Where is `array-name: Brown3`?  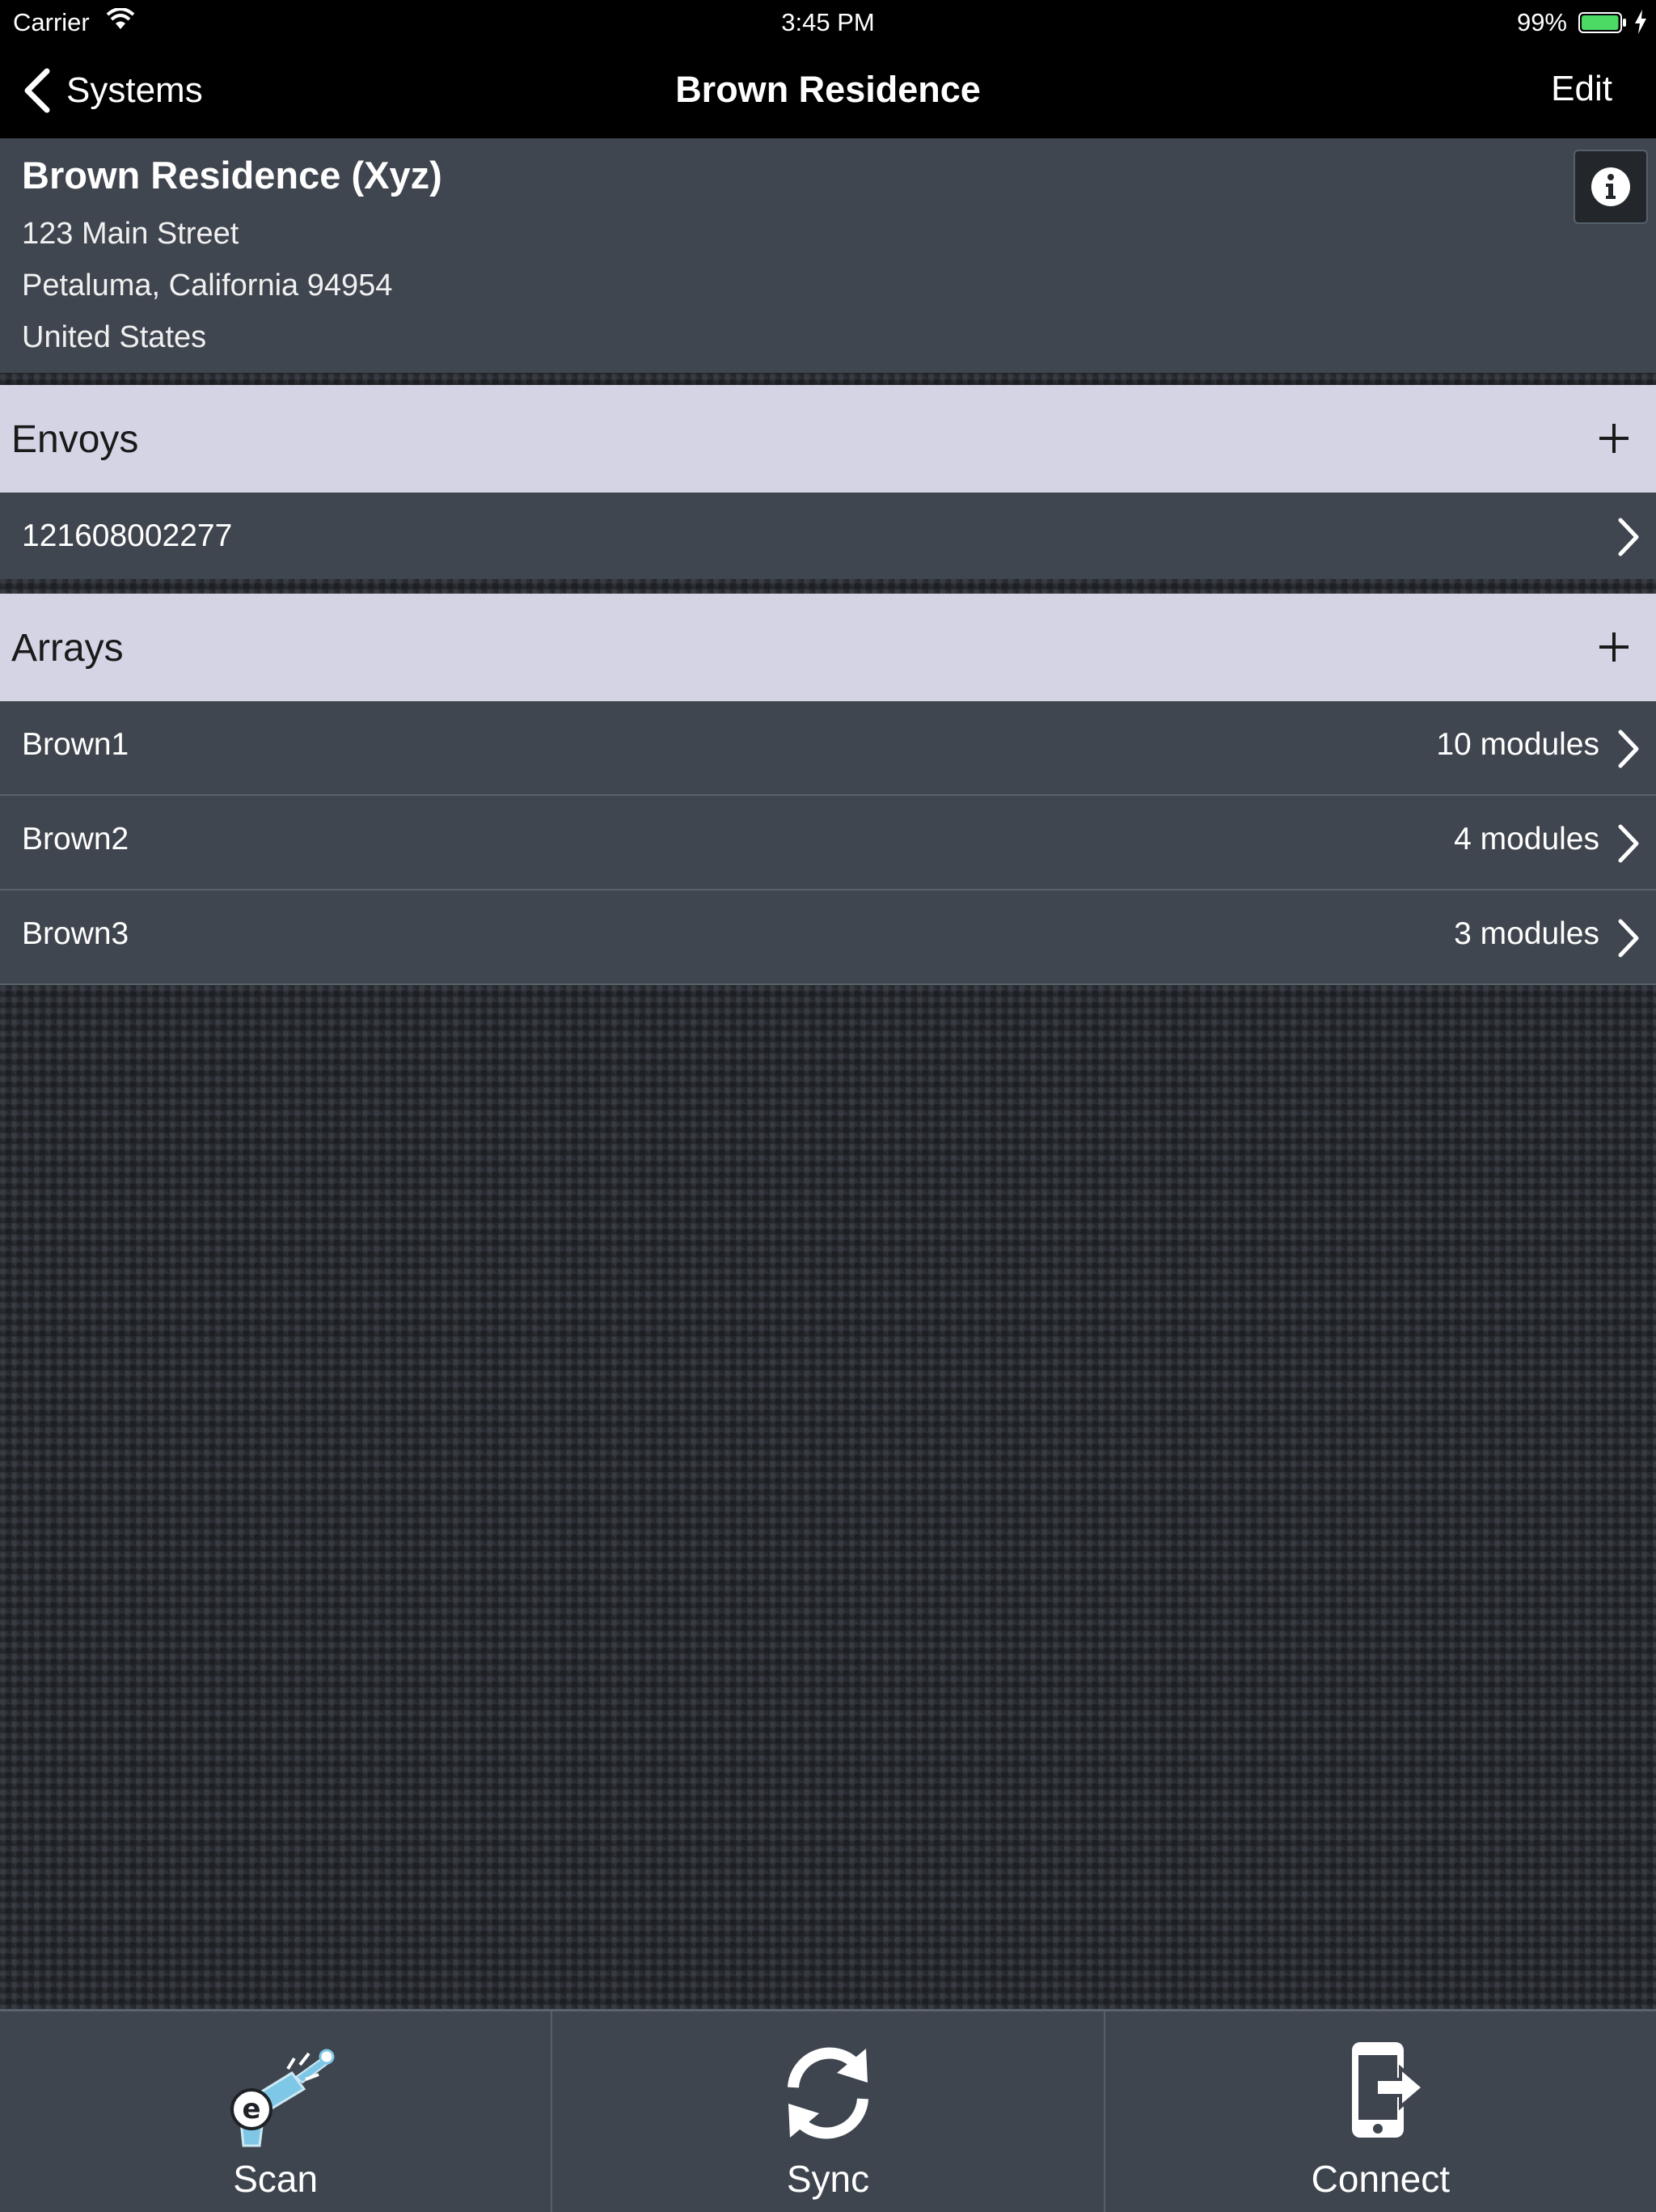
array-name: Brown3 is located at coordinates (75, 934).